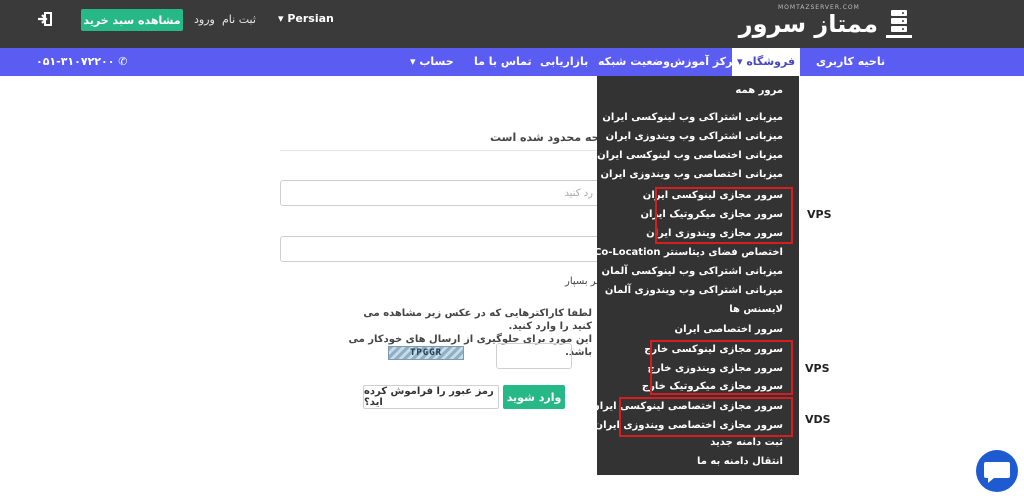 This screenshot has width=1024, height=503. Describe the element at coordinates (310, 18) in the screenshot. I see `language-label: Persian` at that location.